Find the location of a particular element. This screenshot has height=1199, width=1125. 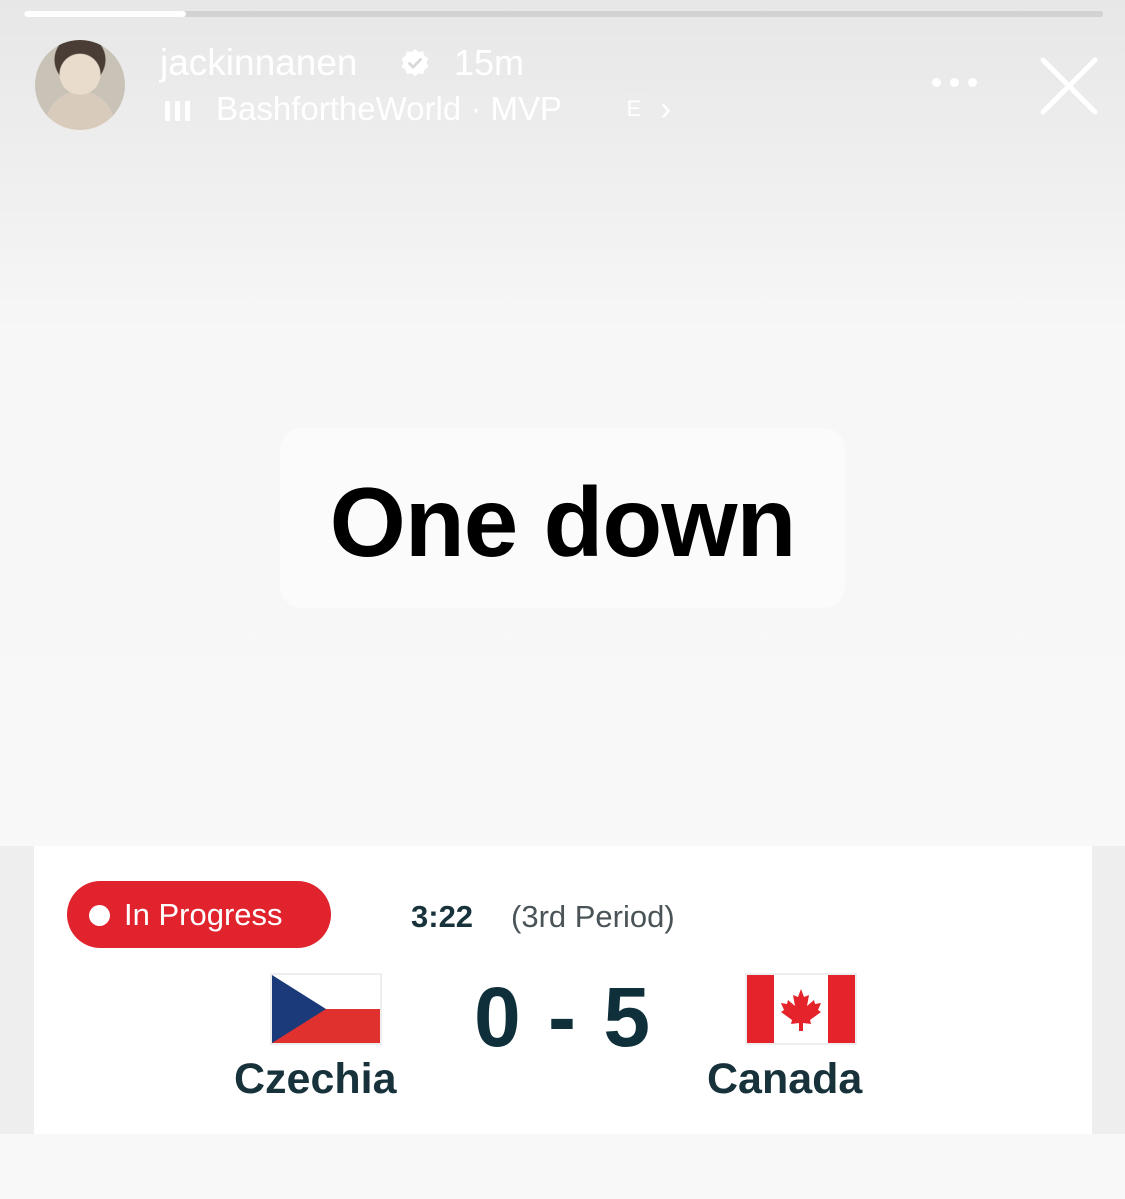

game-clock: 3:22 is located at coordinates (442, 916).